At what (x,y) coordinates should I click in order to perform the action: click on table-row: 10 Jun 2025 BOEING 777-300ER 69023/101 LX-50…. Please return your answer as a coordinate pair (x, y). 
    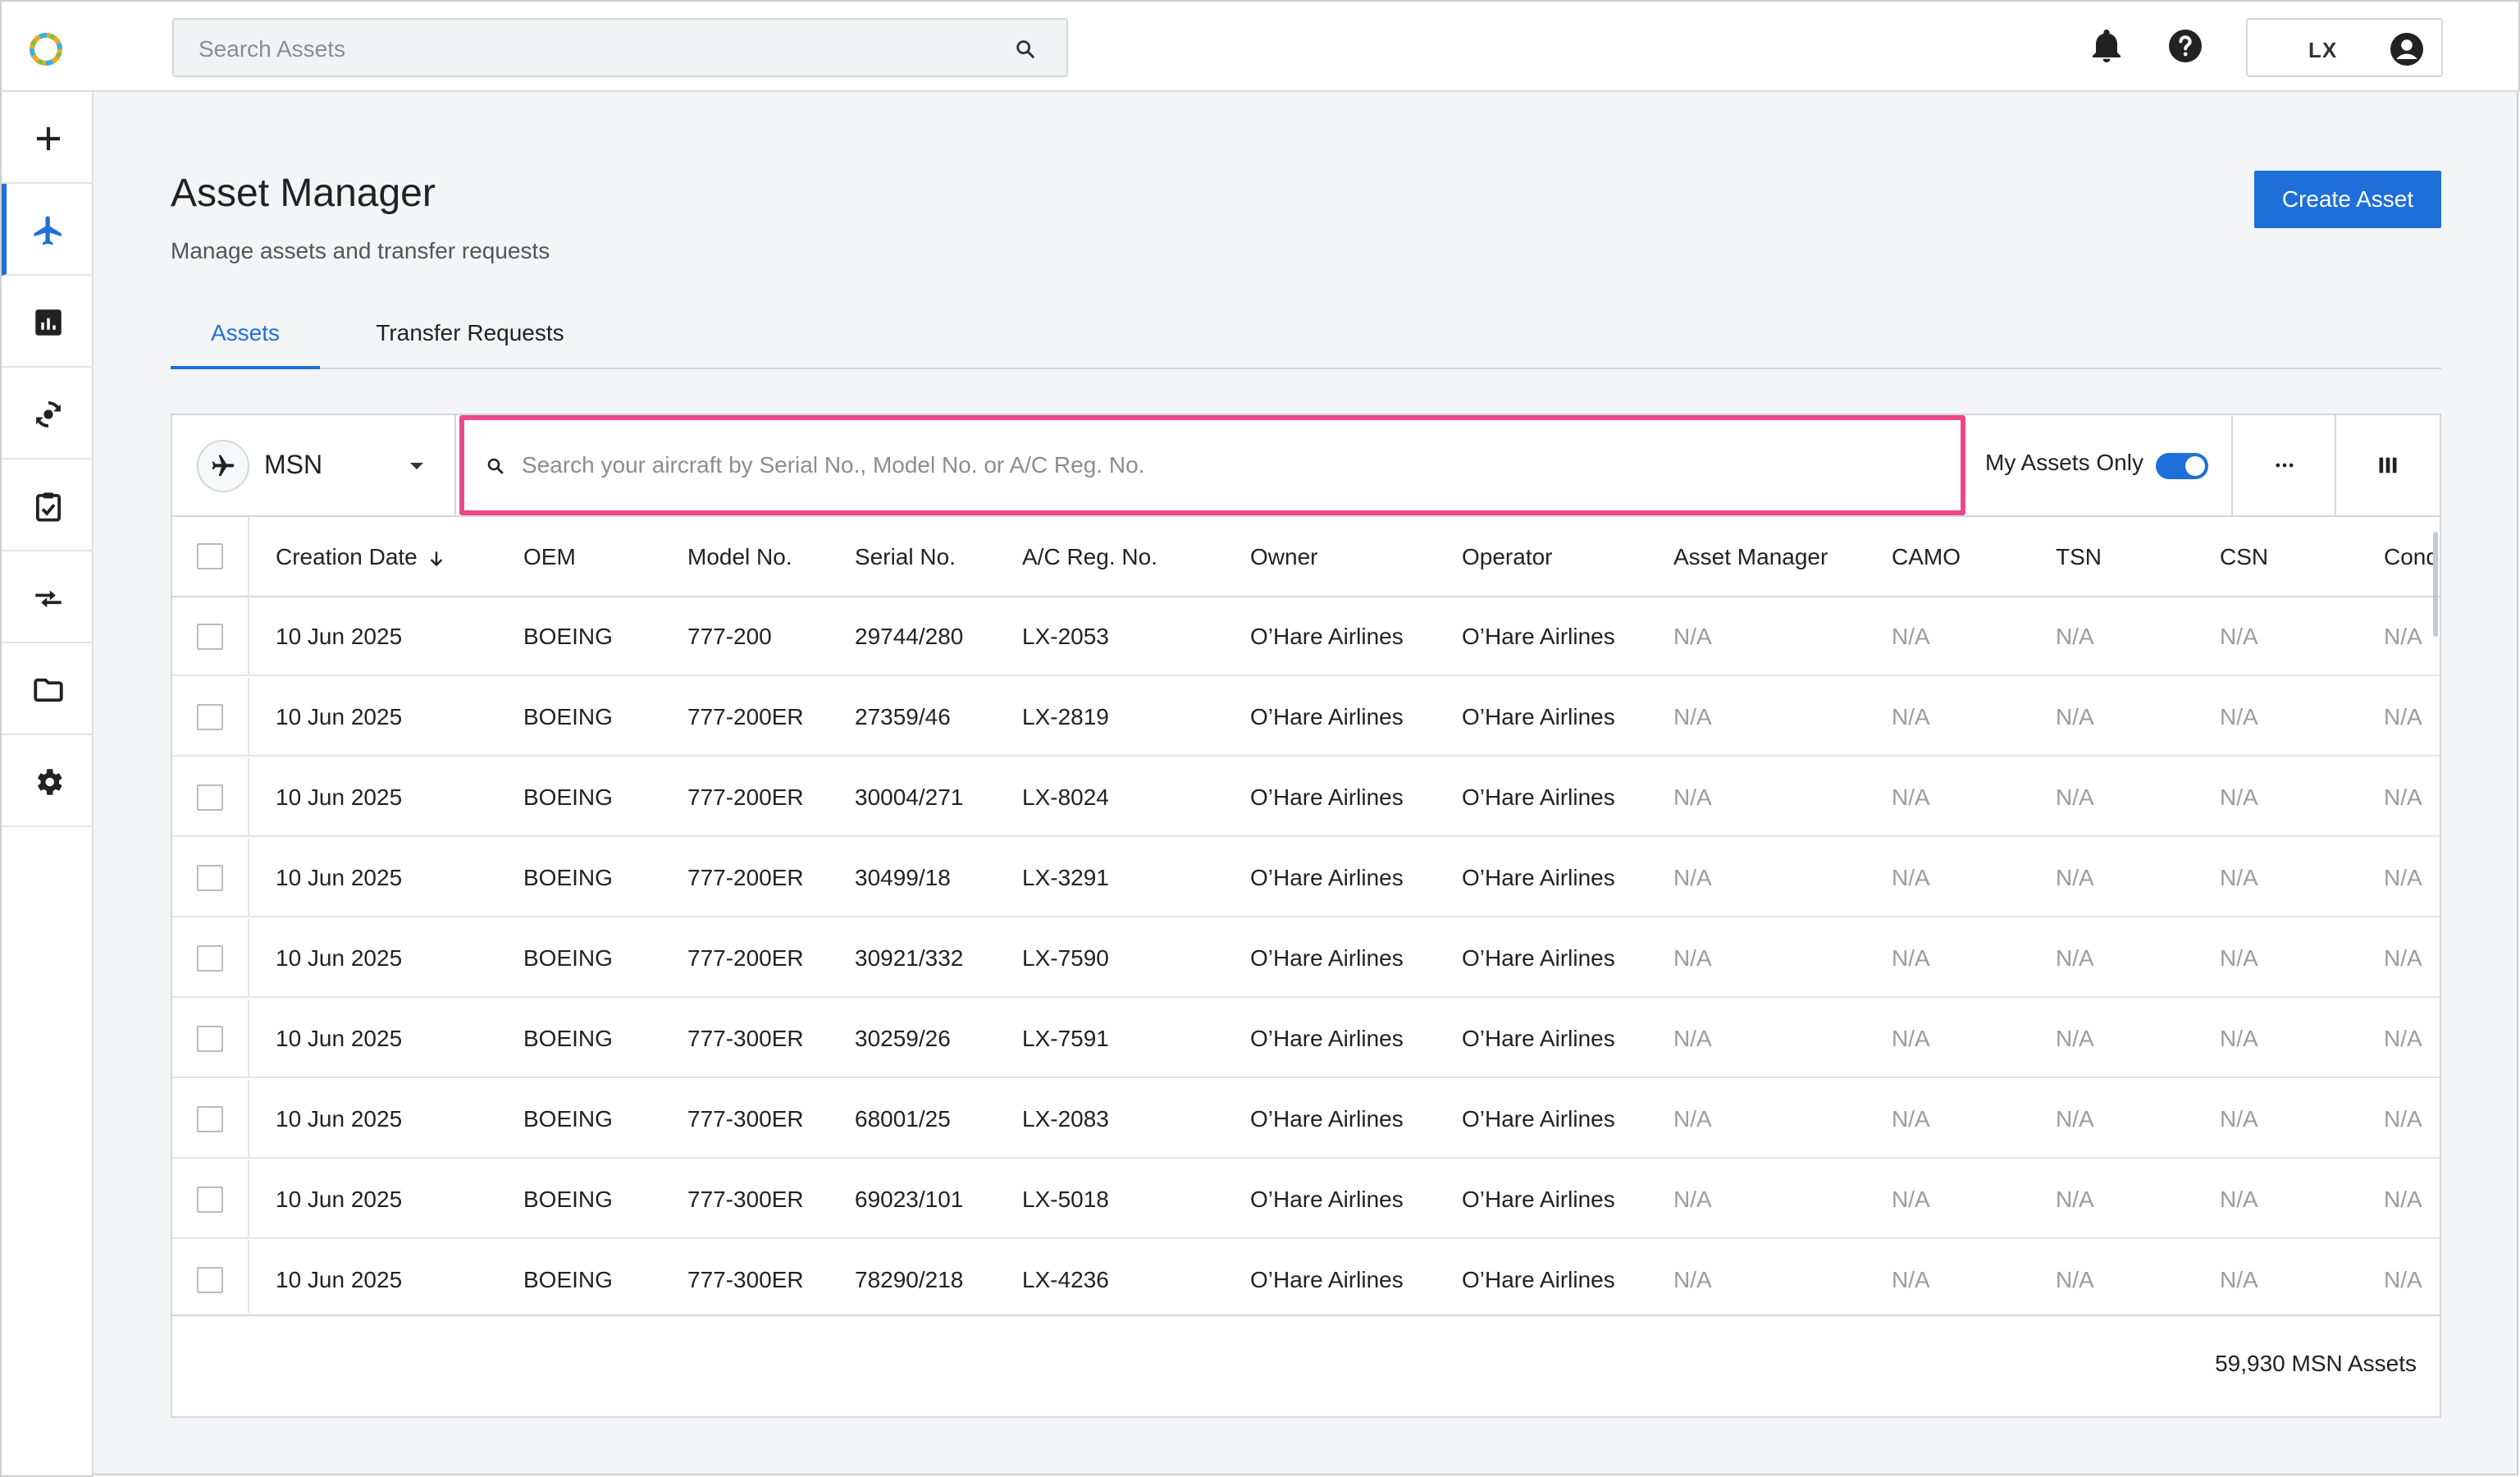
    Looking at the image, I should click on (1306, 1200).